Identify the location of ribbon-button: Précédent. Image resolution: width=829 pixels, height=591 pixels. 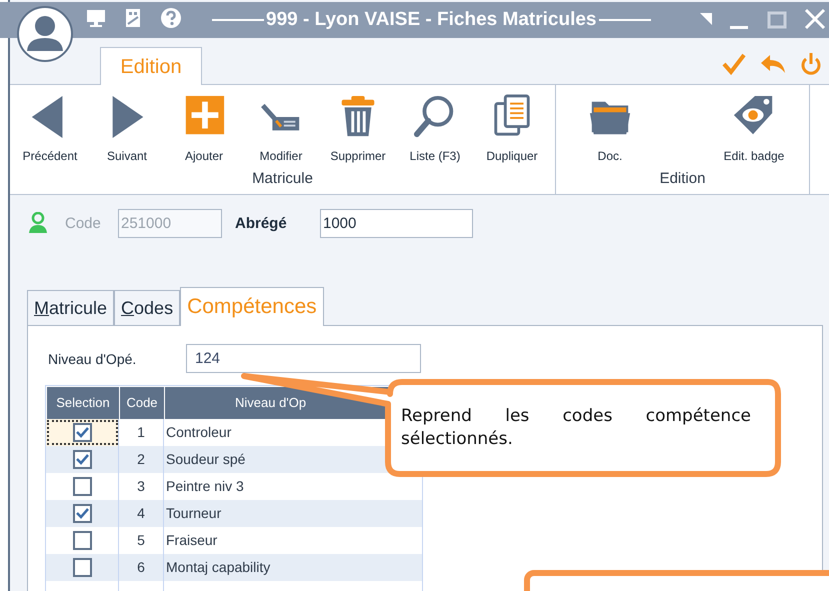
(50, 129).